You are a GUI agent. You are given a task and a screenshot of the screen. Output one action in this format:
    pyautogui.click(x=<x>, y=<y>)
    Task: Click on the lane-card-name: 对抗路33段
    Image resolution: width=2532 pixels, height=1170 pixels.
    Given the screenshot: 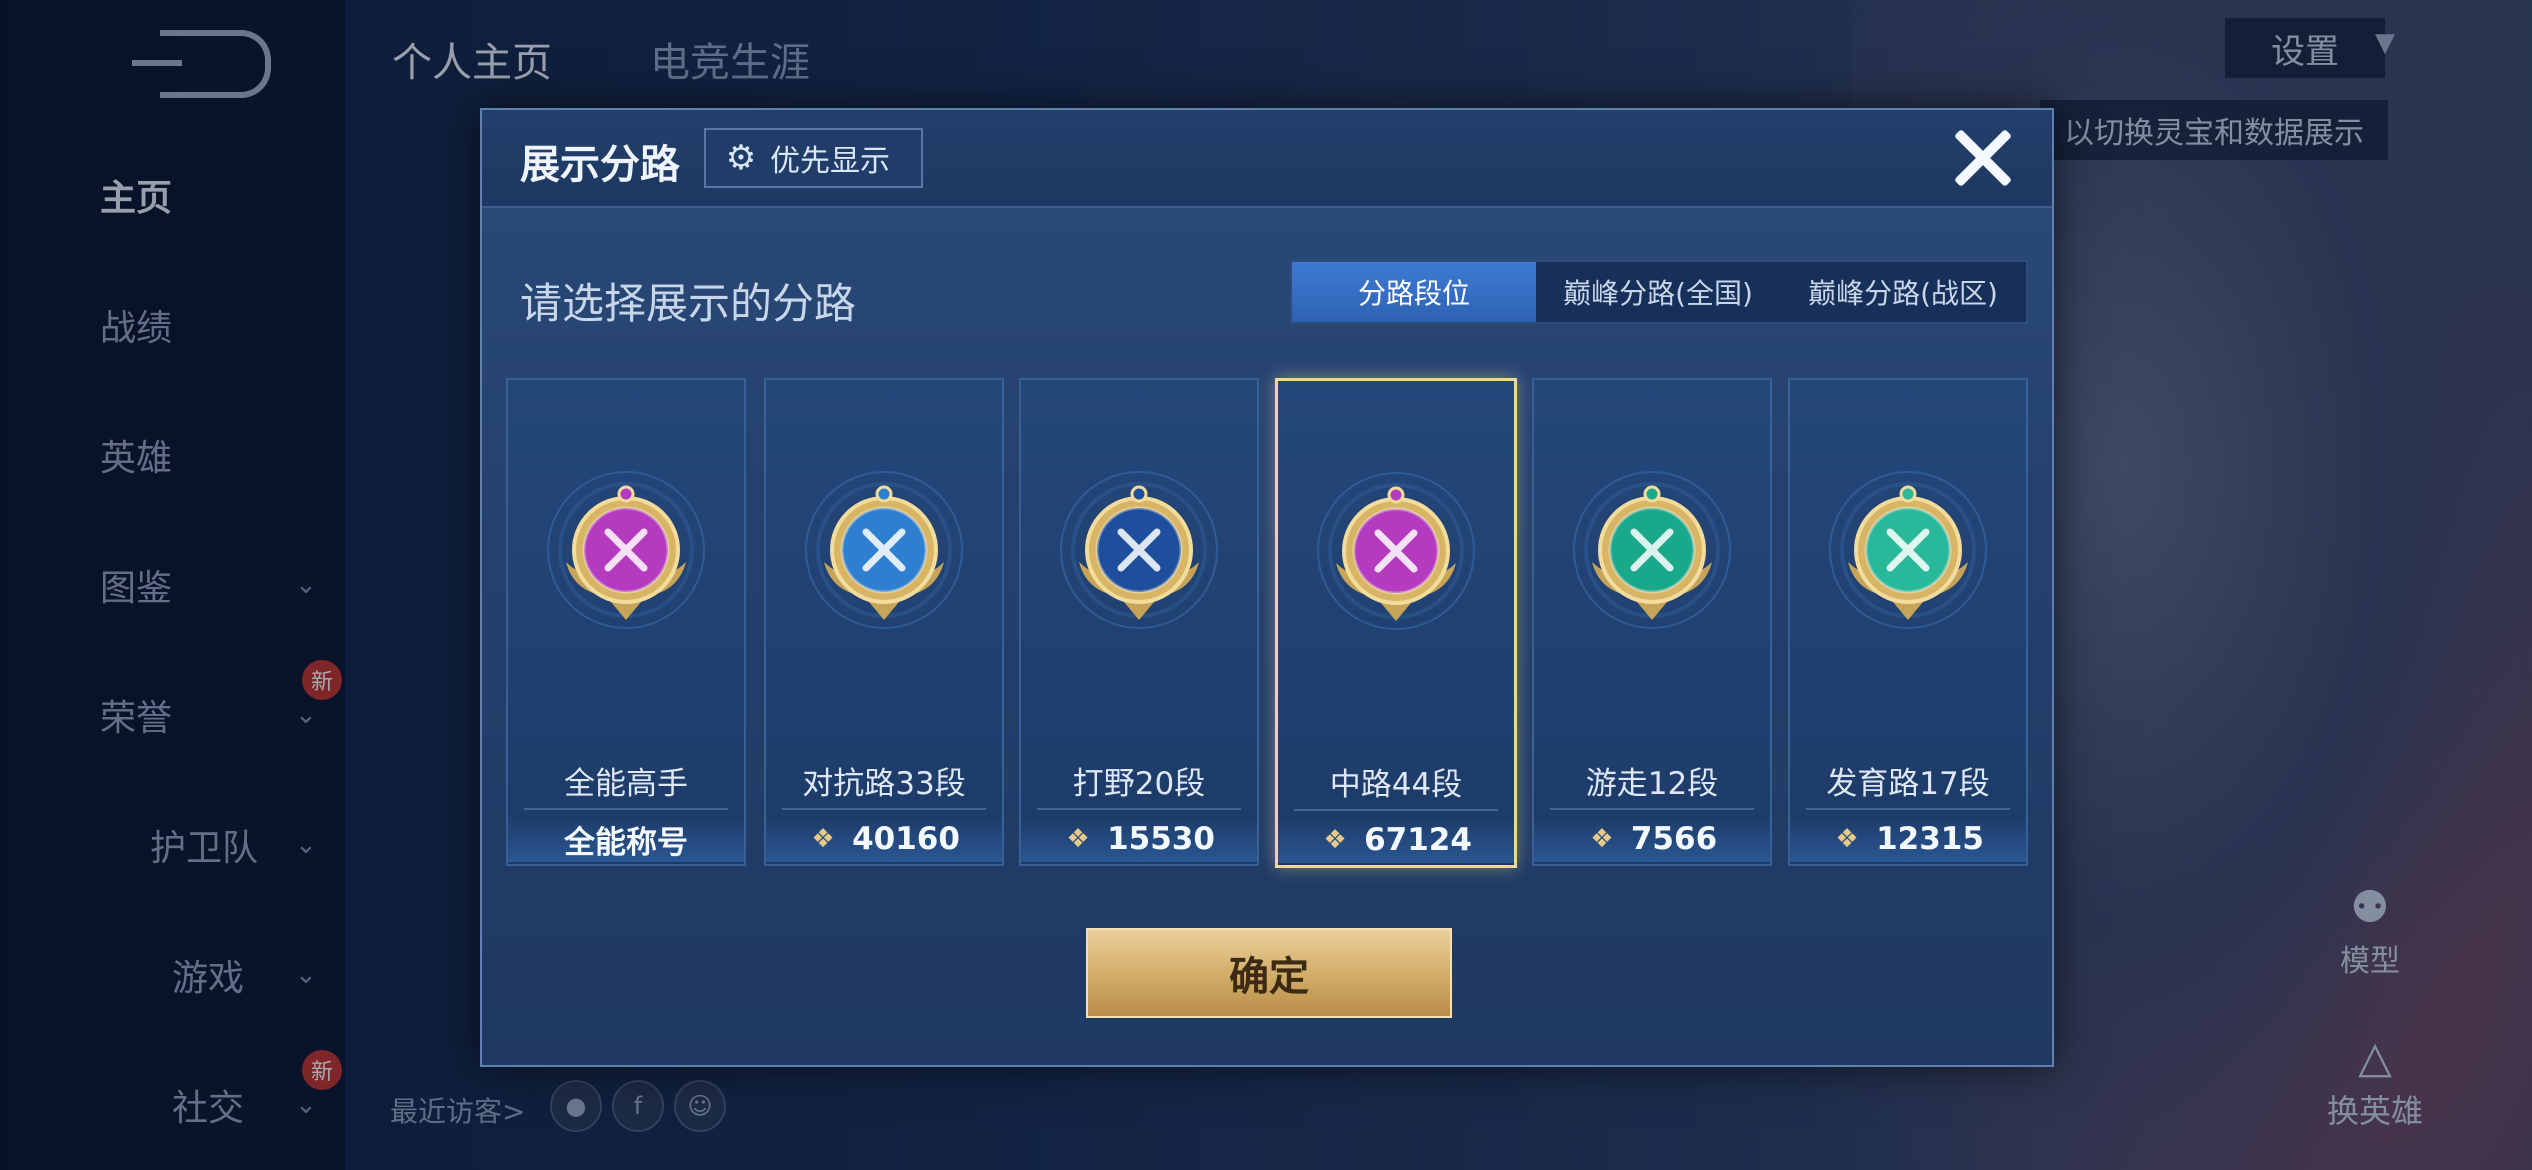 What is the action you would take?
    pyautogui.click(x=884, y=784)
    